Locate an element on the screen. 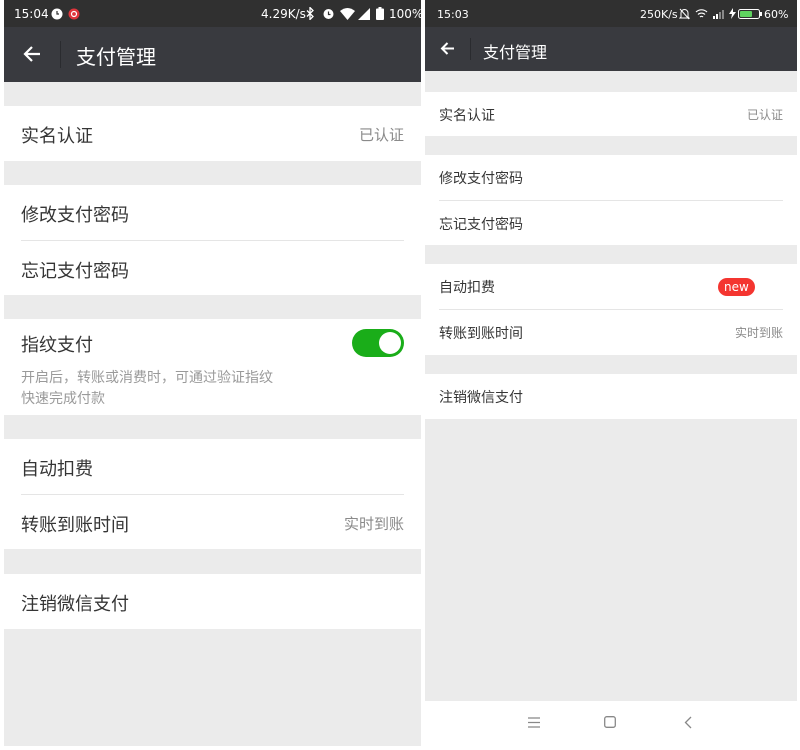 The height and width of the screenshot is (750, 800). netease-music-icon is located at coordinates (74, 14).